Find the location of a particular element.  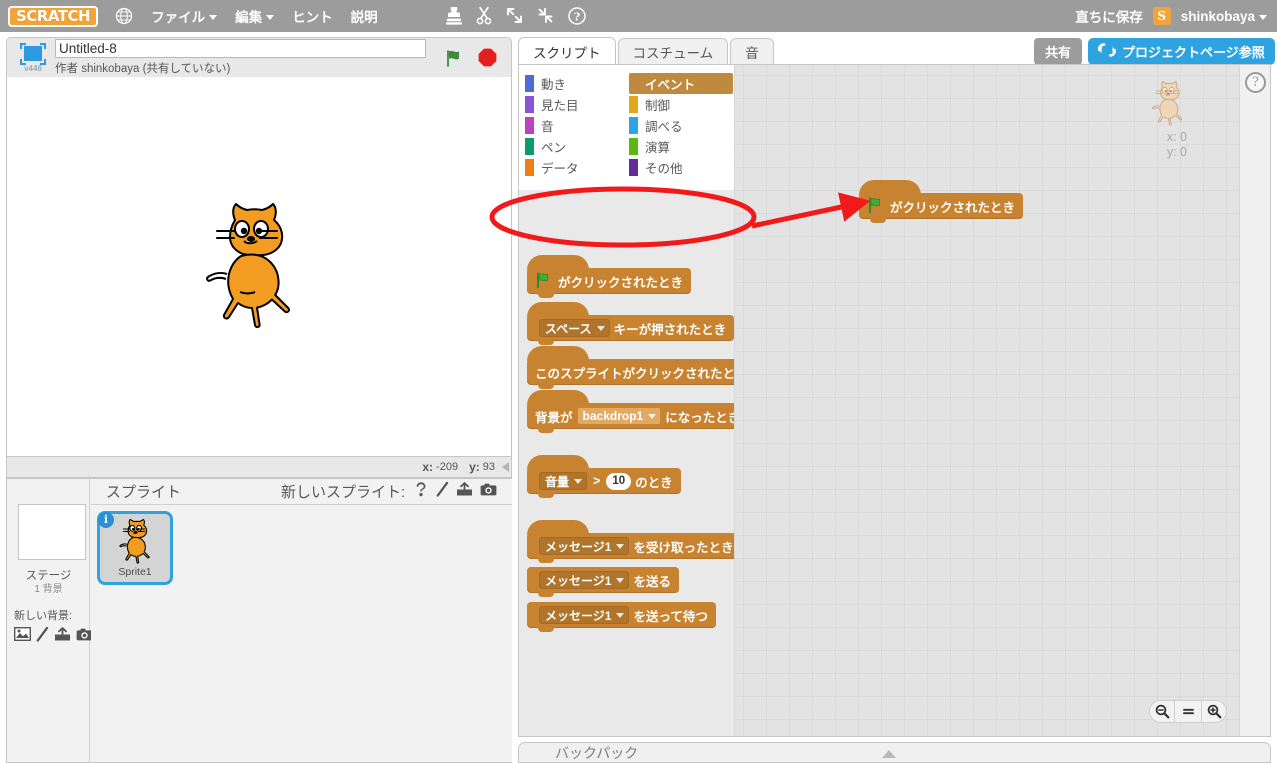

category-looks: 見た目 is located at coordinates (577, 104).